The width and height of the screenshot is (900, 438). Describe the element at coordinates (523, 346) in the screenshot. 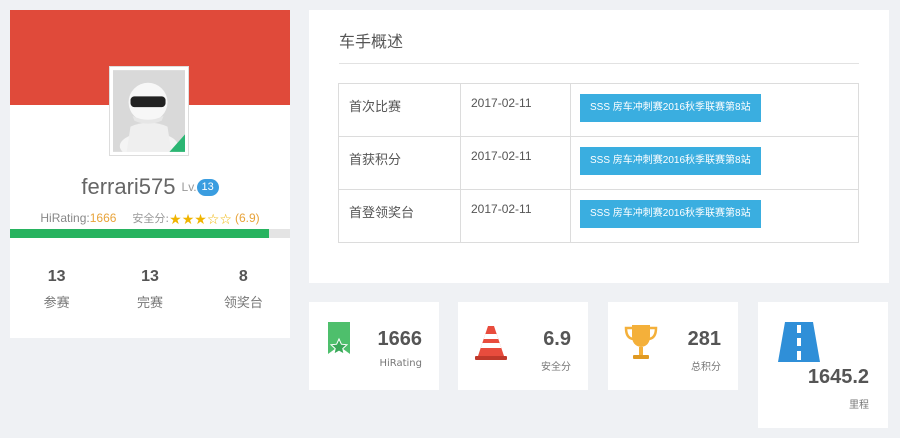

I see `metric-card-safety: 6.9 安全分` at that location.